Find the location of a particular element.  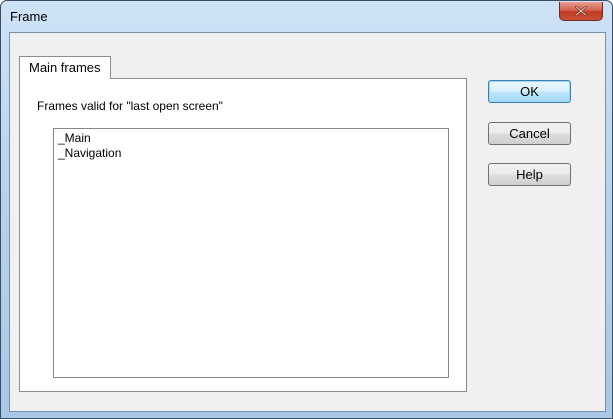

cancel-button: Cancel is located at coordinates (529, 133).